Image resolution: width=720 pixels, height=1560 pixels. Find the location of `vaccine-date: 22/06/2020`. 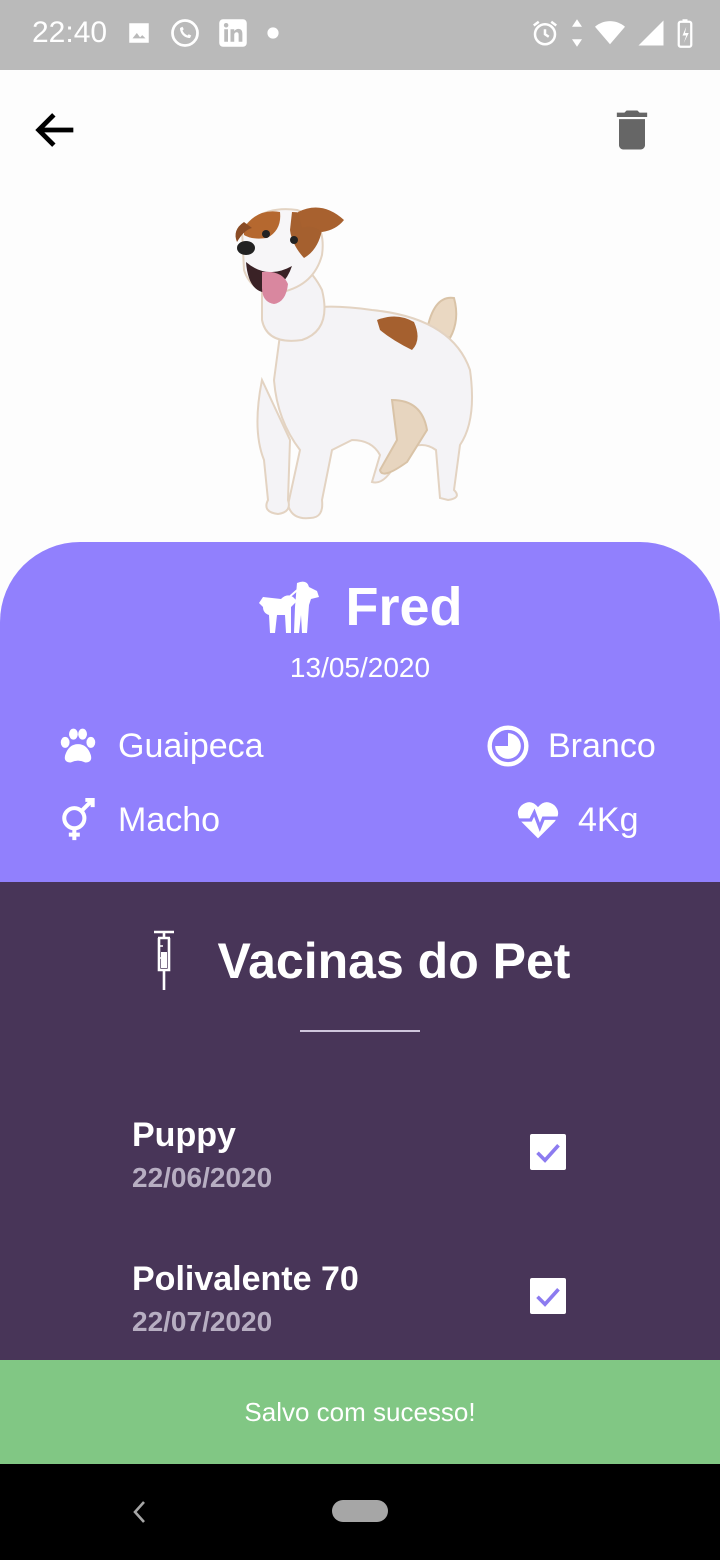

vaccine-date: 22/06/2020 is located at coordinates (202, 1177).